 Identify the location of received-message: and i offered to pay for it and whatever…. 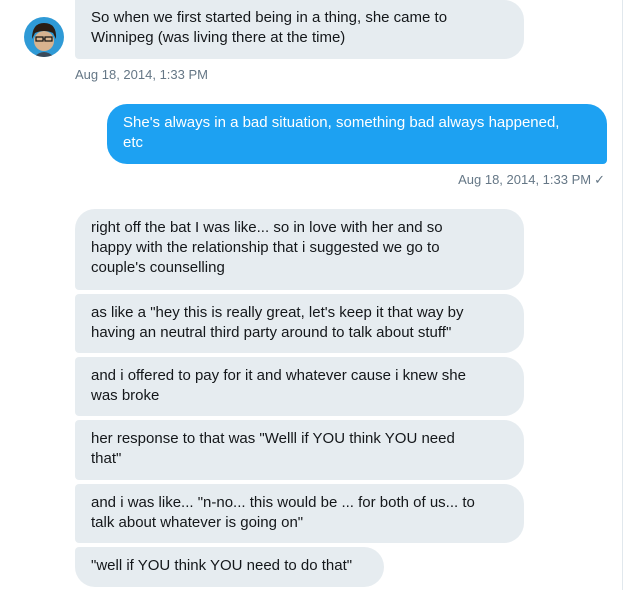
(299, 386).